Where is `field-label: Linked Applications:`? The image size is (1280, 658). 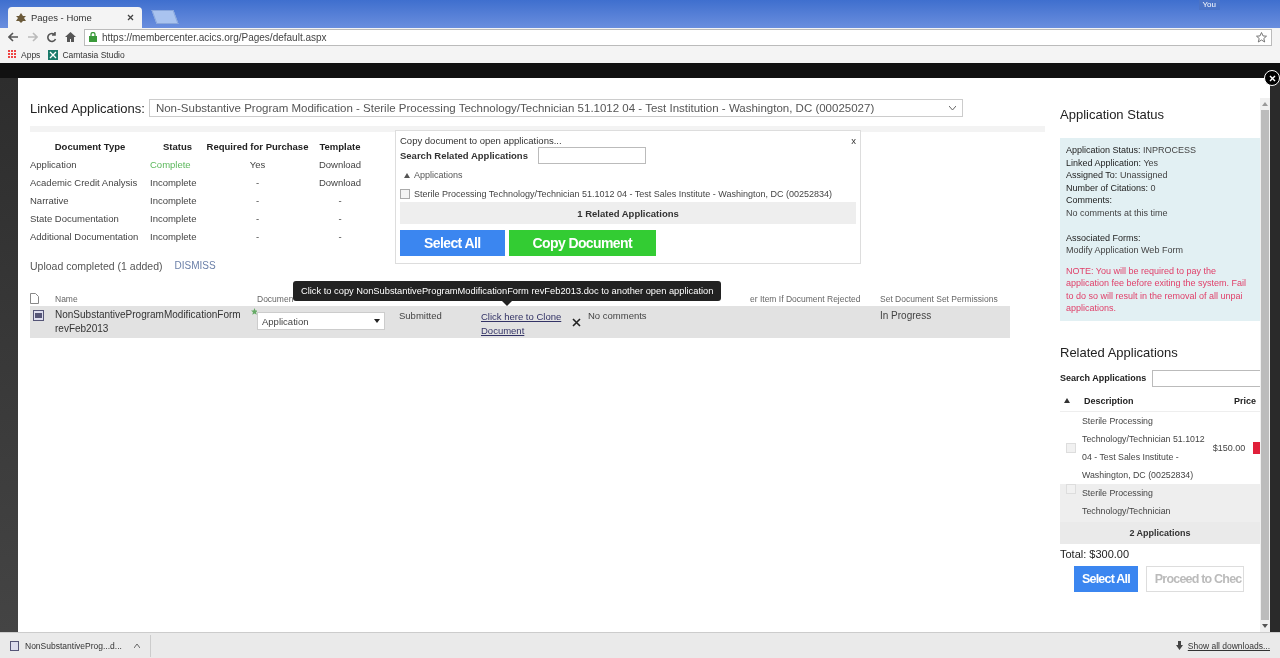 field-label: Linked Applications: is located at coordinates (87, 108).